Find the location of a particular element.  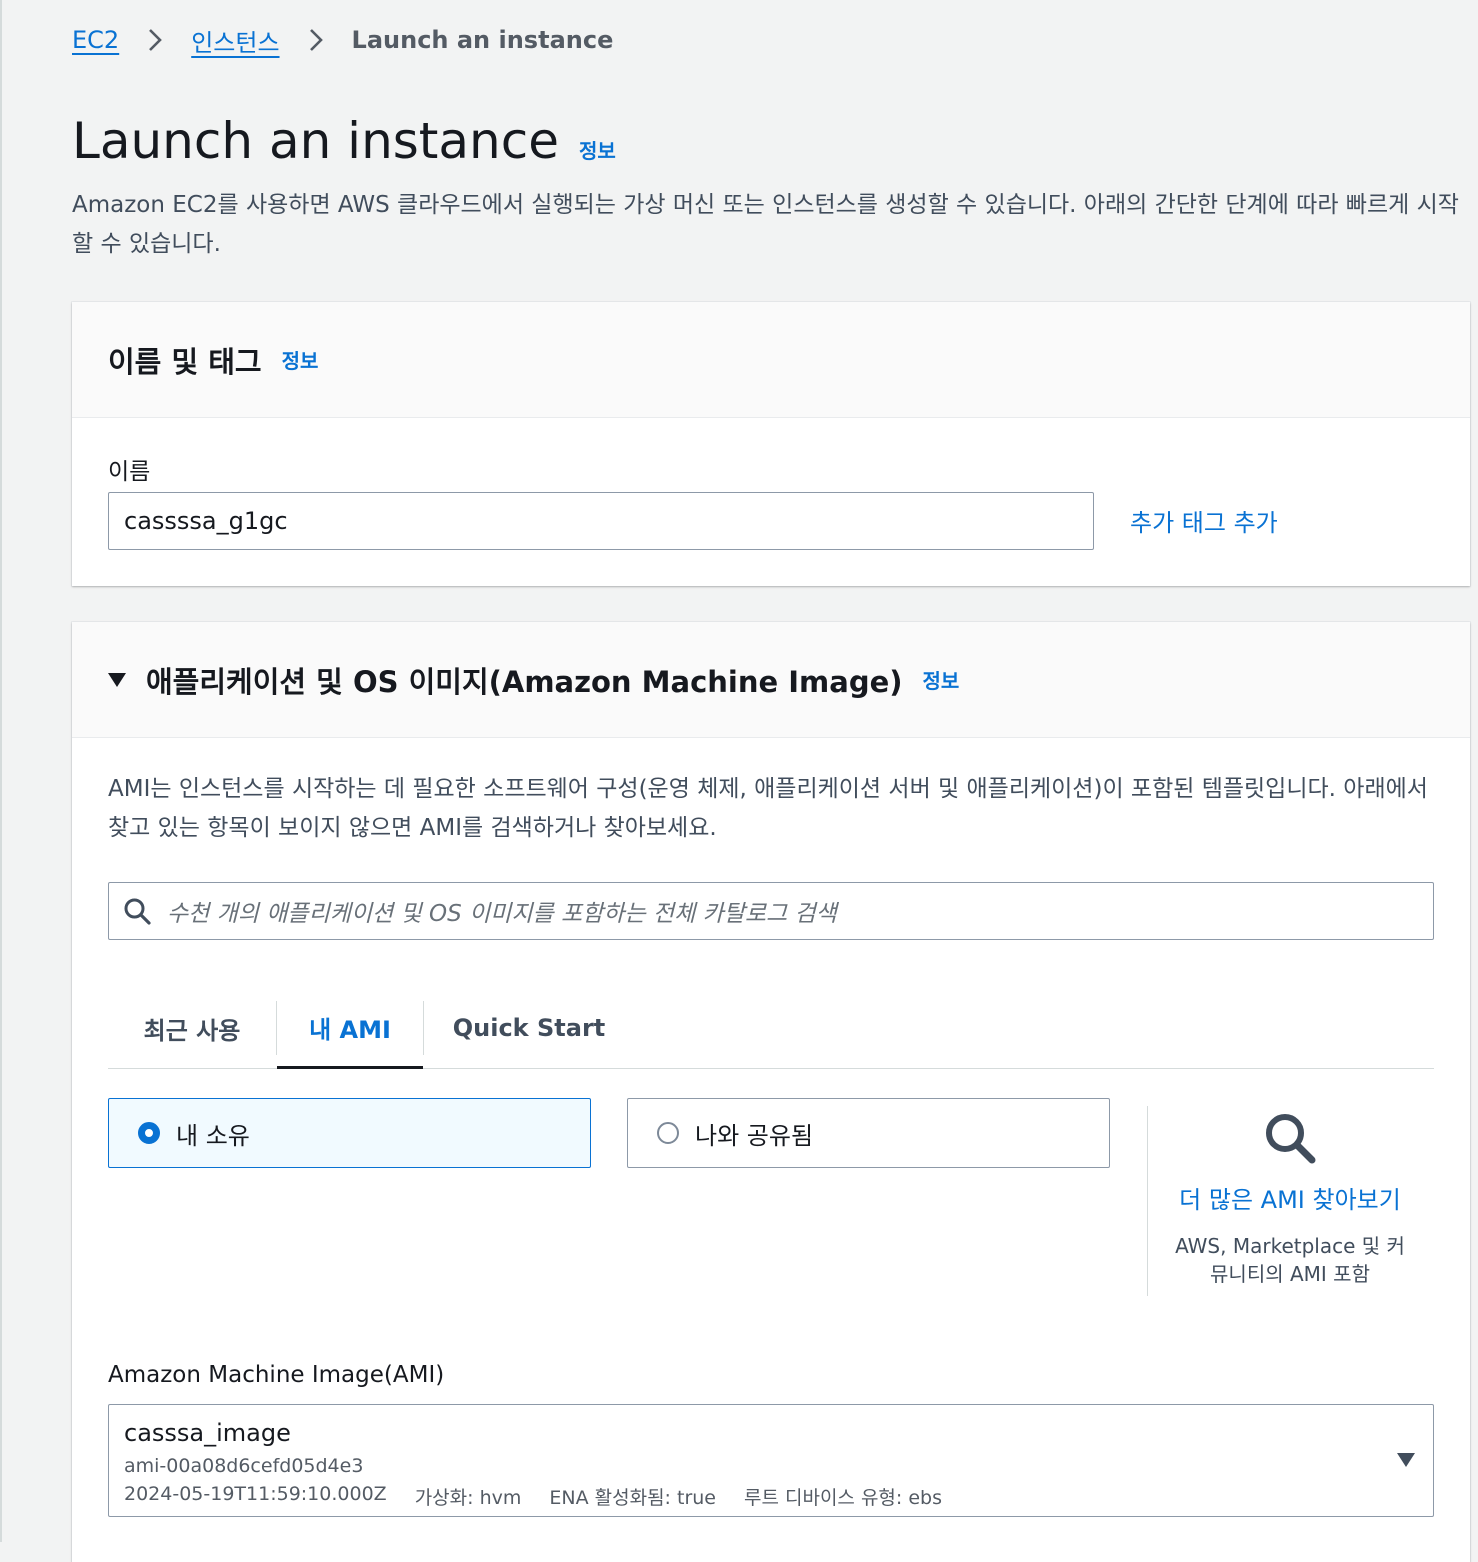

ami-id: ami-00a08d6cefd05d4e3 is located at coordinates (244, 1466).